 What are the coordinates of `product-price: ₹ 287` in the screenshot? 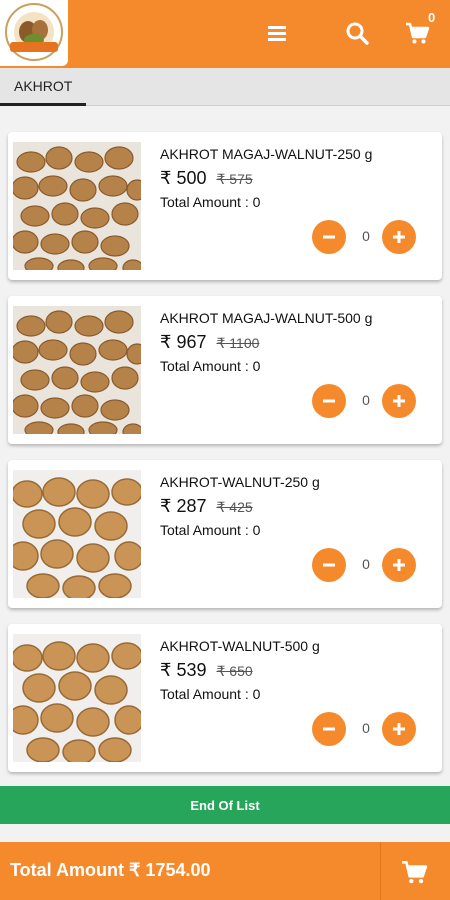 It's located at (183, 506).